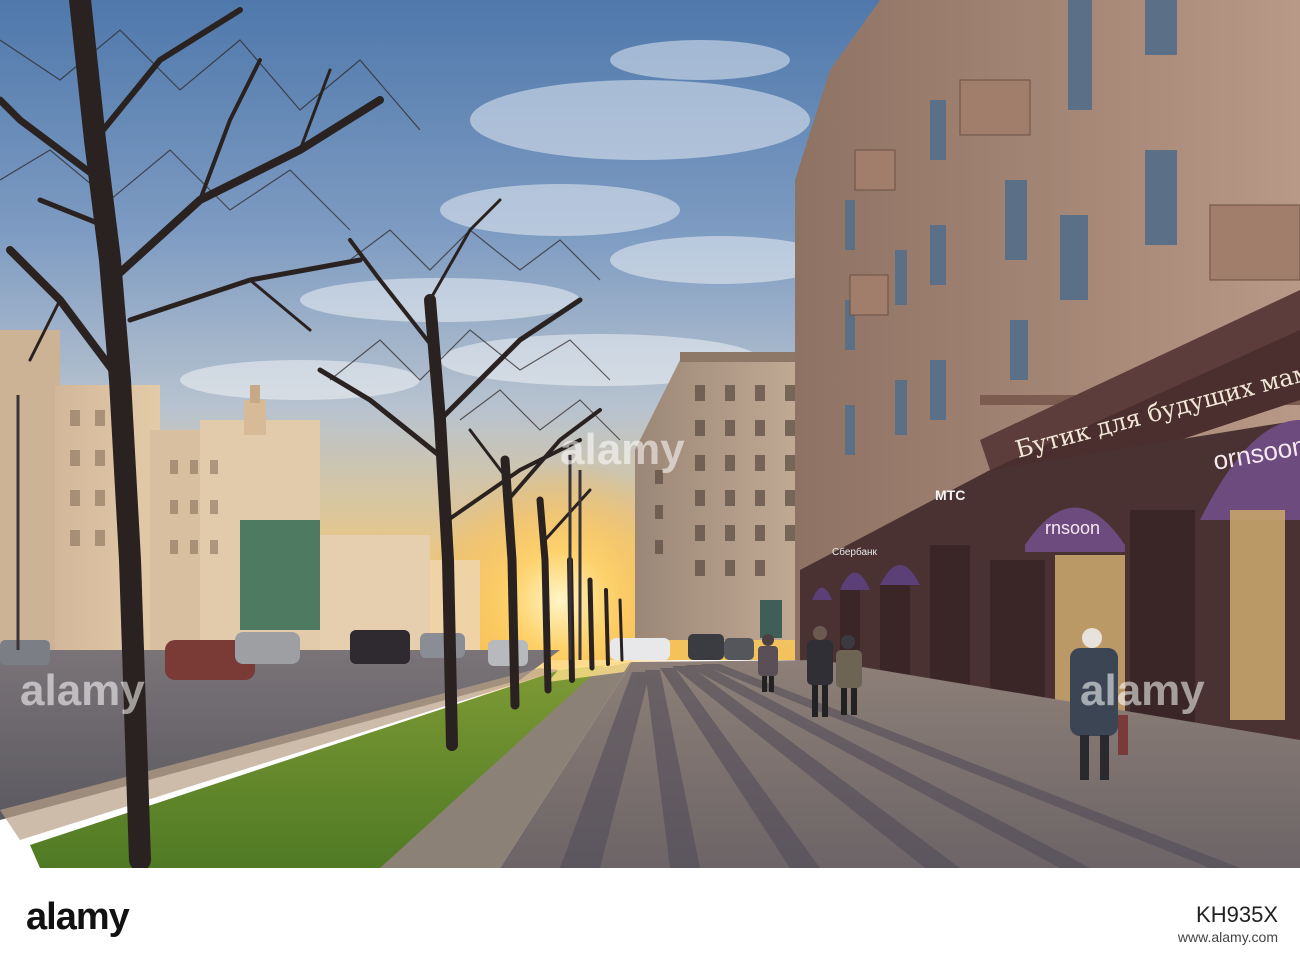 The height and width of the screenshot is (957, 1300). Describe the element at coordinates (1227, 937) in the screenshot. I see `alamy-url: www.alamy.com` at that location.